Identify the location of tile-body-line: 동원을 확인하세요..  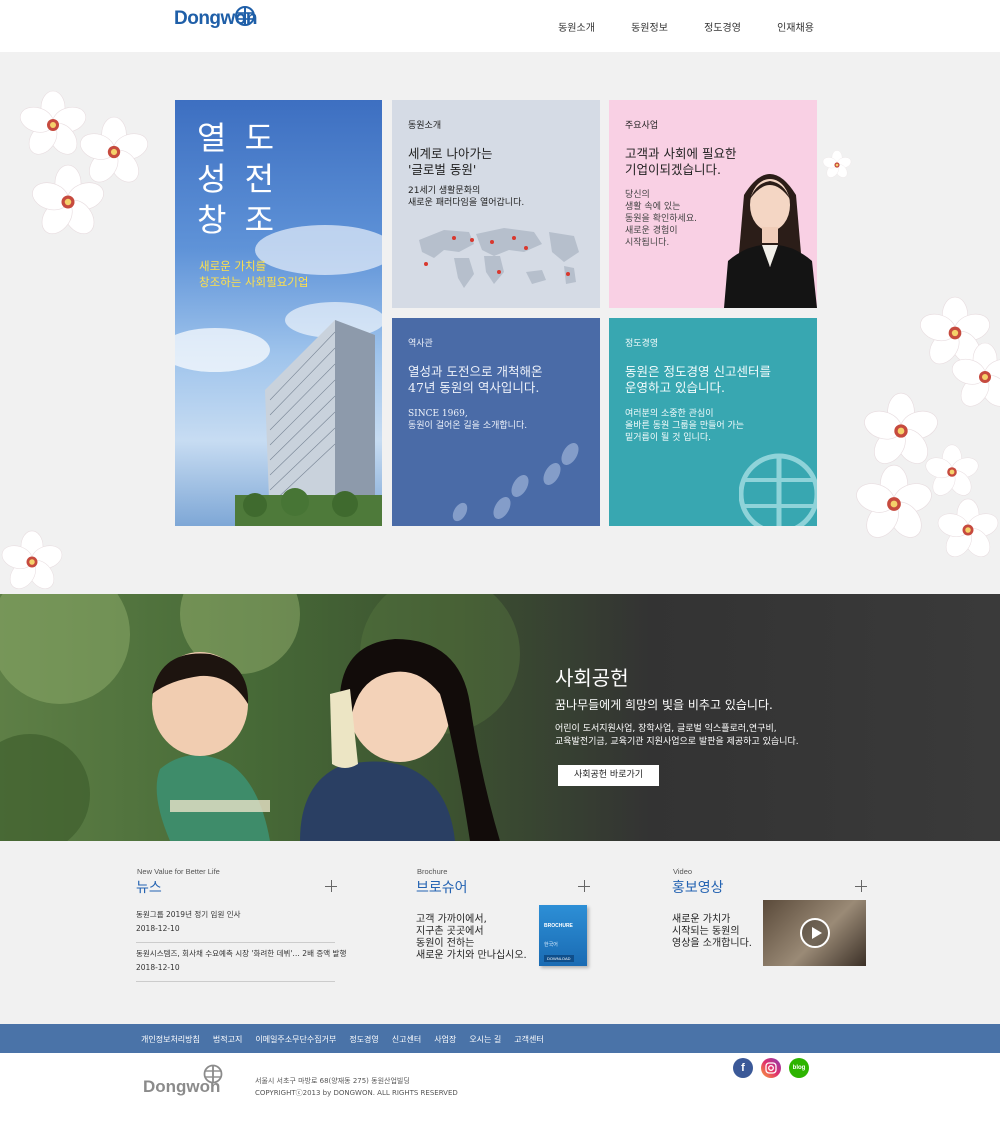
(661, 219).